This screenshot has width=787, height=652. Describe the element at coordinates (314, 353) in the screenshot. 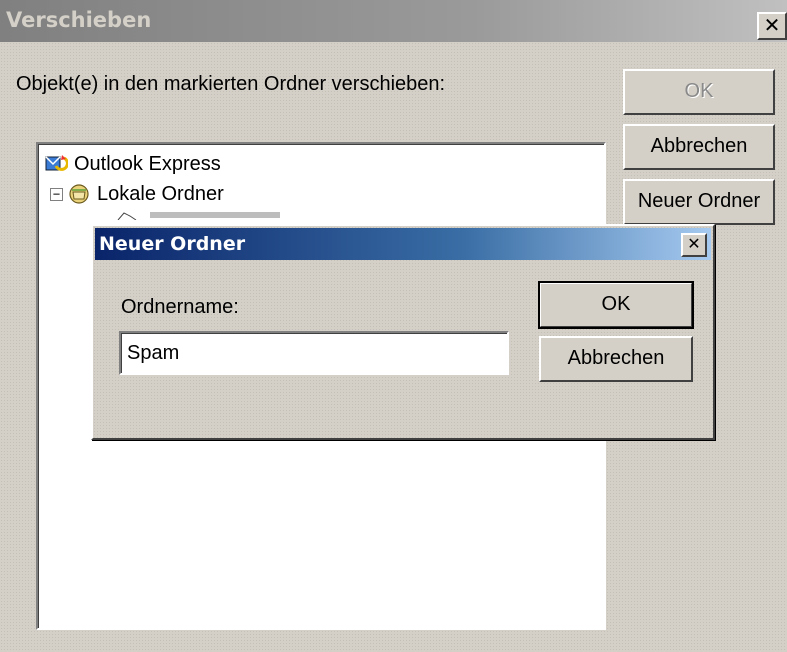

I see `folder-name-input` at that location.